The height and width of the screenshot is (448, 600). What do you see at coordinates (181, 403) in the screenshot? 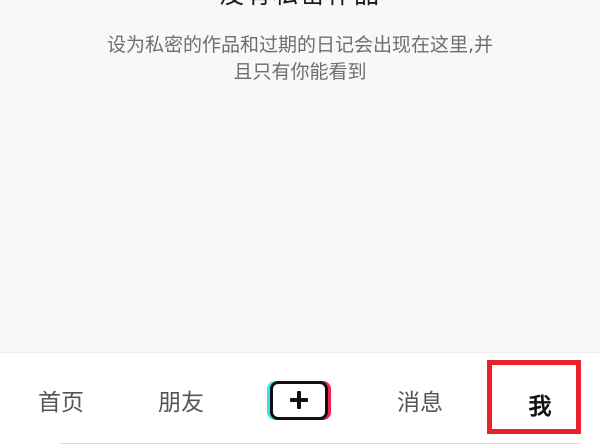
I see `tab-friends: 朋友` at bounding box center [181, 403].